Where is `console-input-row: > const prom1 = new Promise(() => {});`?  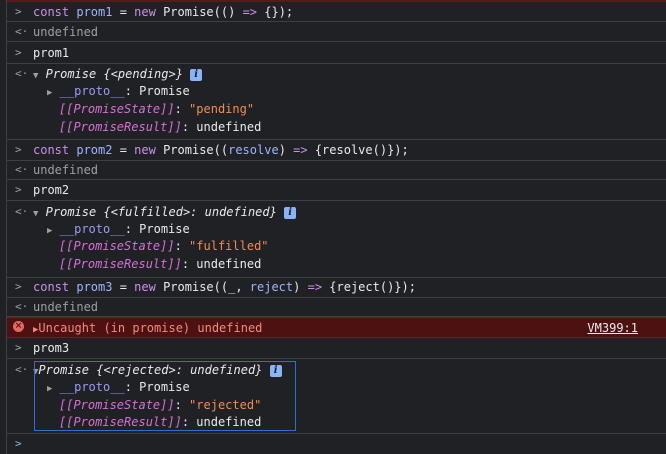
console-input-row: > const prom1 = new Promise(() => {}); is located at coordinates (336, 12).